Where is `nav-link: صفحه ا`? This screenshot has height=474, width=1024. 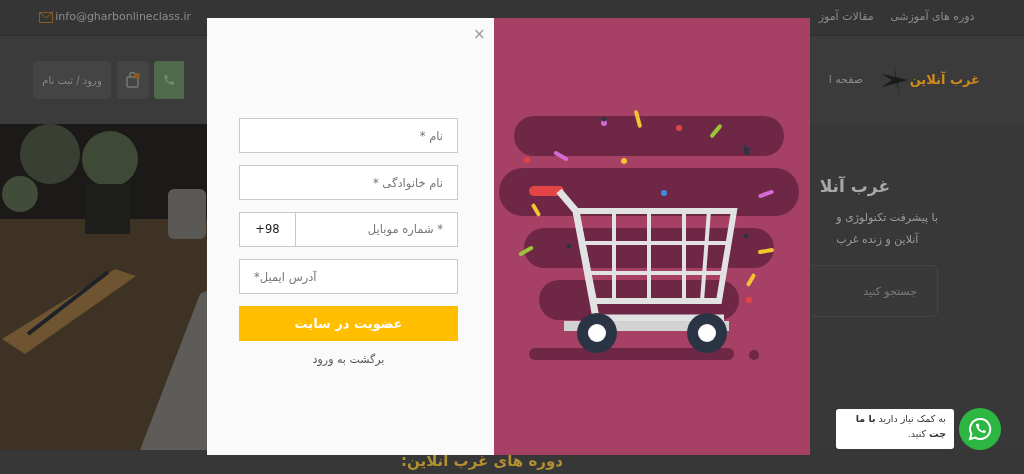 nav-link: صفحه ا is located at coordinates (846, 79).